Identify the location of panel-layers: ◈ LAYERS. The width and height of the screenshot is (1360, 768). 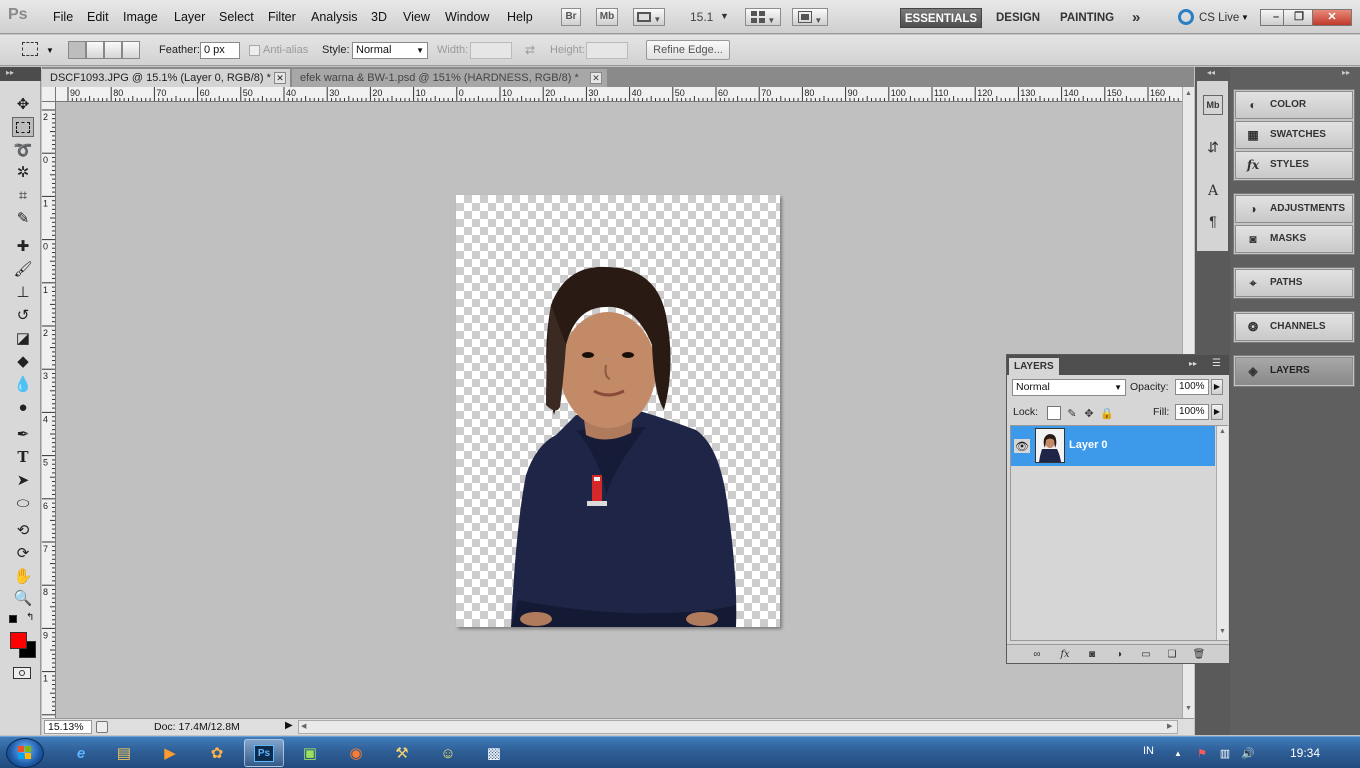
(1294, 371).